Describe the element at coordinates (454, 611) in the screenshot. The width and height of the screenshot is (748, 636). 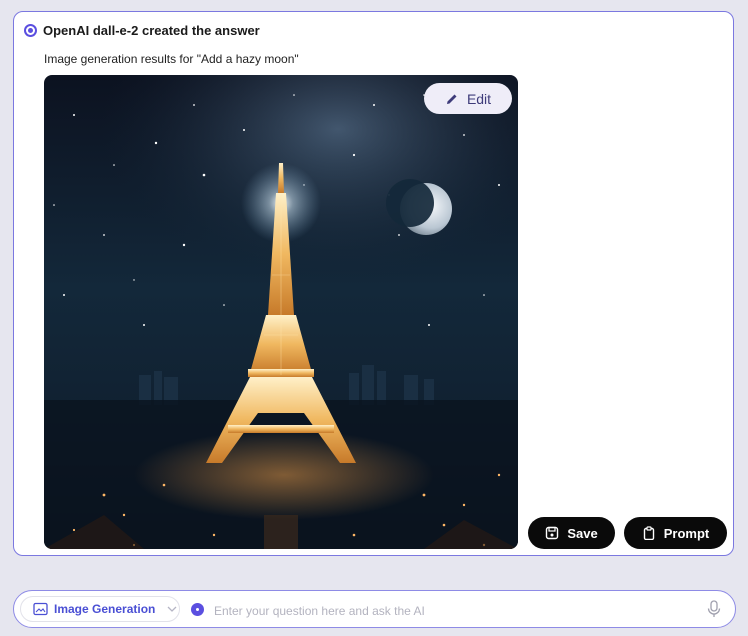
I see `question-input` at that location.